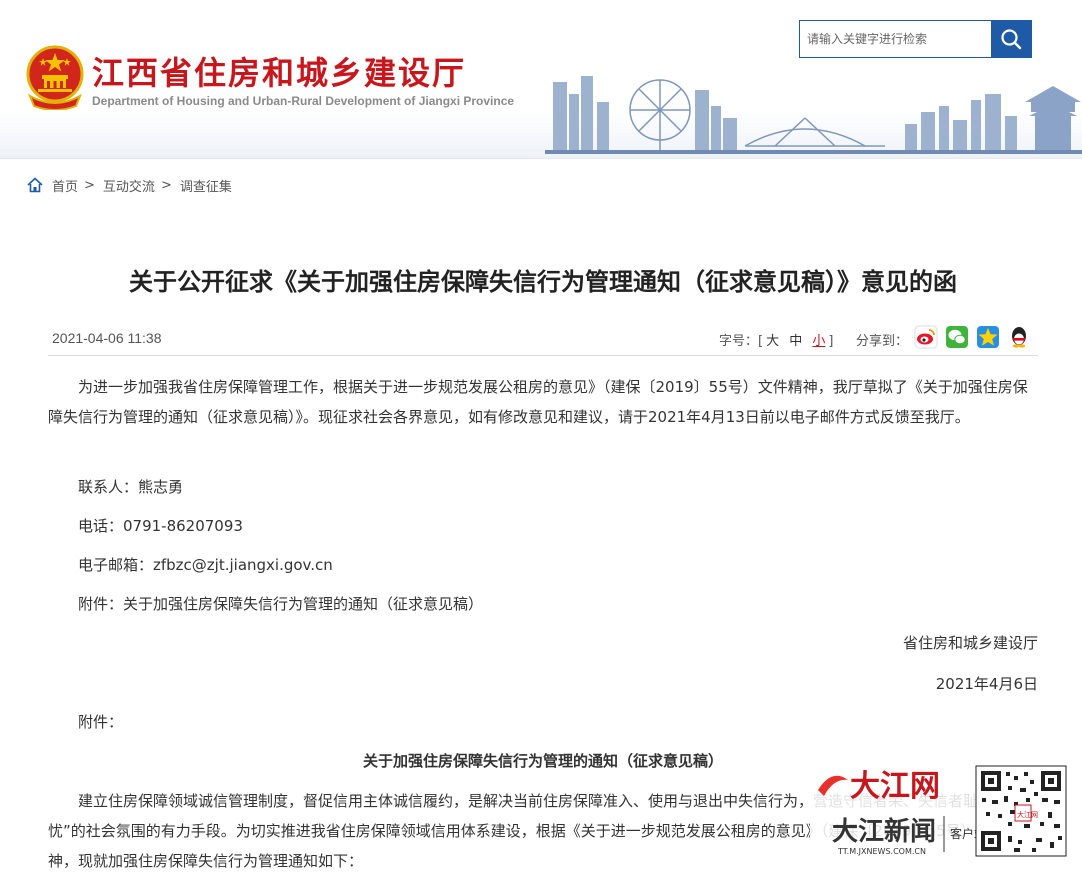 This screenshot has width=1082, height=876. What do you see at coordinates (881, 851) in the screenshot?
I see `watermark-url: TT.M.JXNEWS.COM.CN` at bounding box center [881, 851].